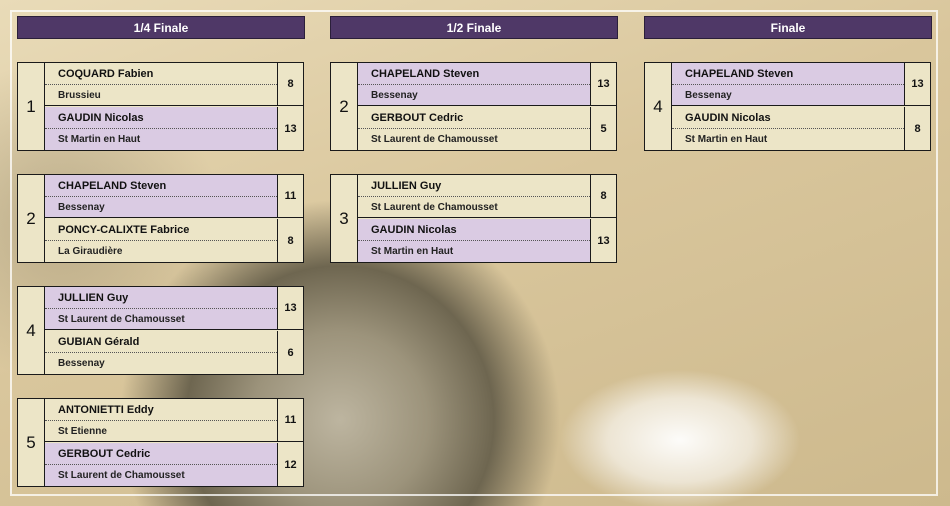 Image resolution: width=950 pixels, height=506 pixels. I want to click on player-row: ANTONIETTI Eddy St Etienne, so click(161, 420).